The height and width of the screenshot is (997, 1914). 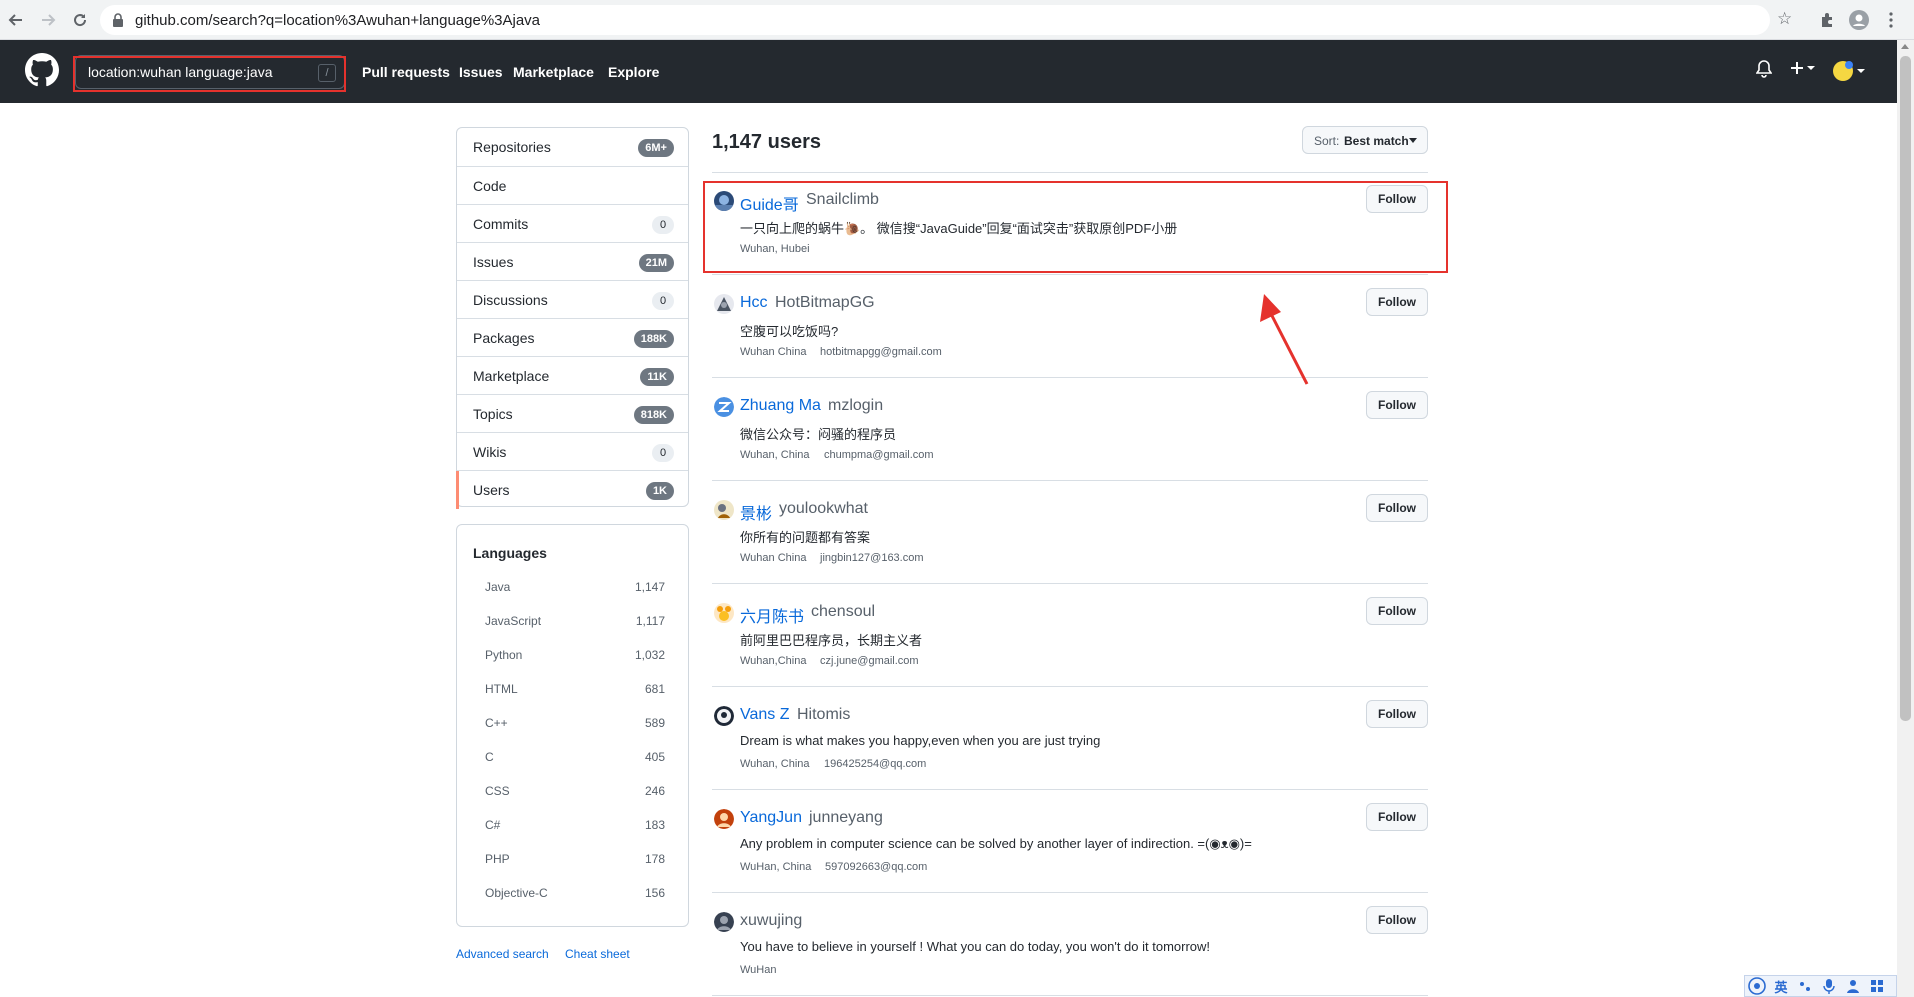 What do you see at coordinates (575, 690) in the screenshot?
I see `language-item: HTML 681` at bounding box center [575, 690].